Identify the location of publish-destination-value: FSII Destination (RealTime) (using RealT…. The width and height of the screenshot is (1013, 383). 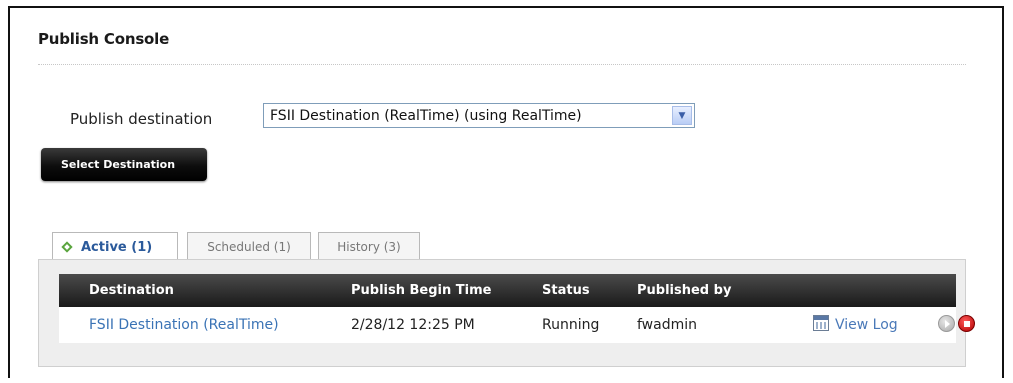
(426, 115).